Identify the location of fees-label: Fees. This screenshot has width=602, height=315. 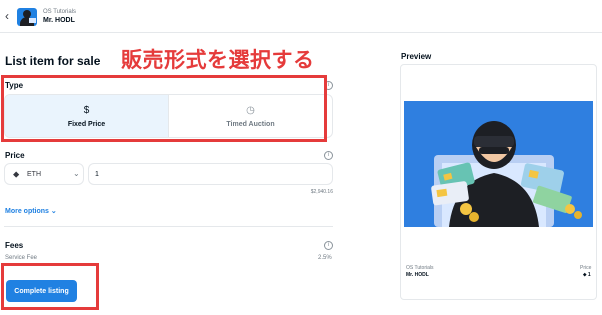
(14, 245).